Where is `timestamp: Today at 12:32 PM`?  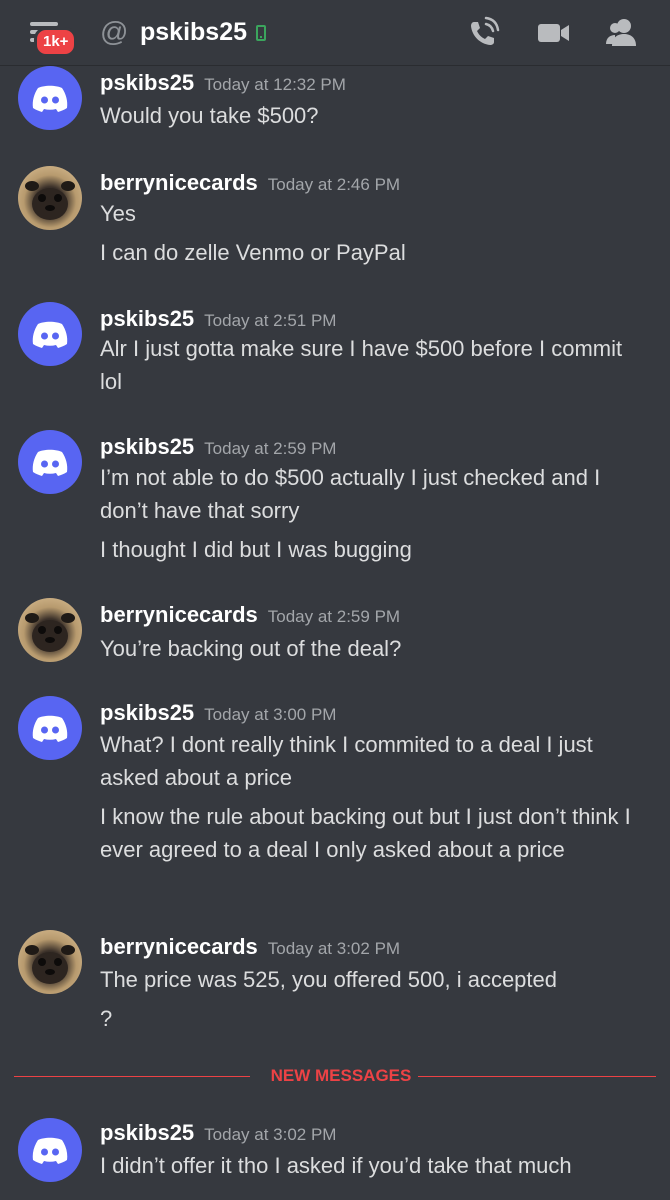 timestamp: Today at 12:32 PM is located at coordinates (275, 84).